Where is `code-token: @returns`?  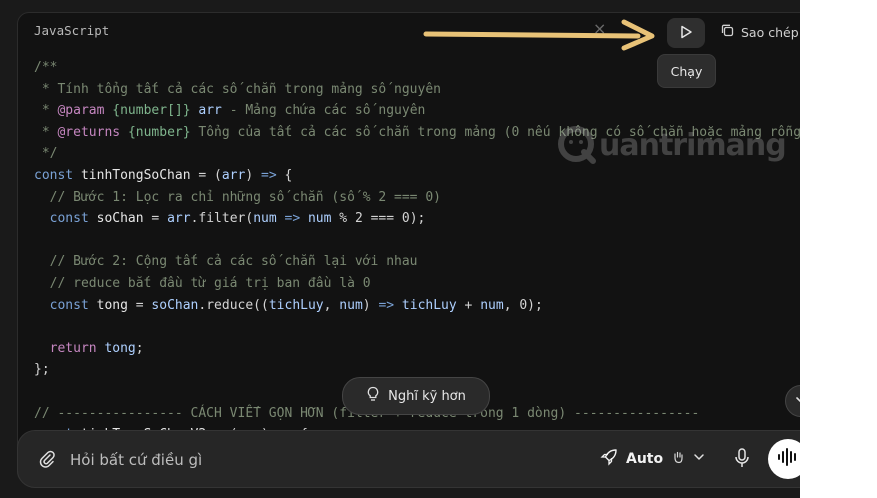
code-token: @returns is located at coordinates (89, 132).